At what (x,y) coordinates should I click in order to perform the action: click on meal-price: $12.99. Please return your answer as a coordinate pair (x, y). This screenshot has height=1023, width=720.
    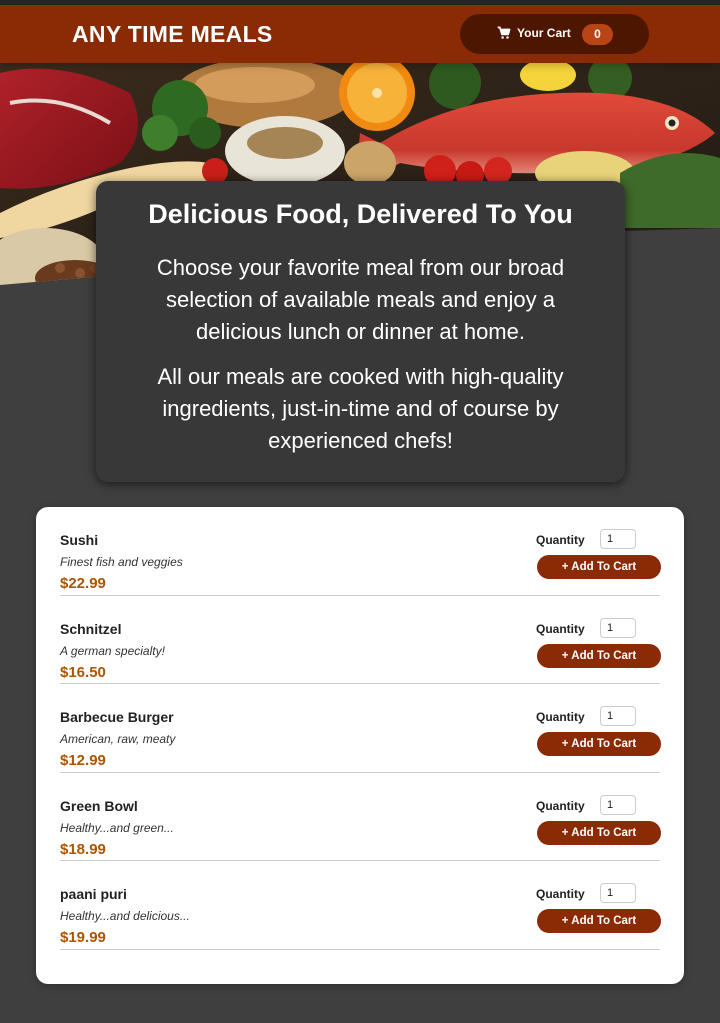
    Looking at the image, I should click on (83, 760).